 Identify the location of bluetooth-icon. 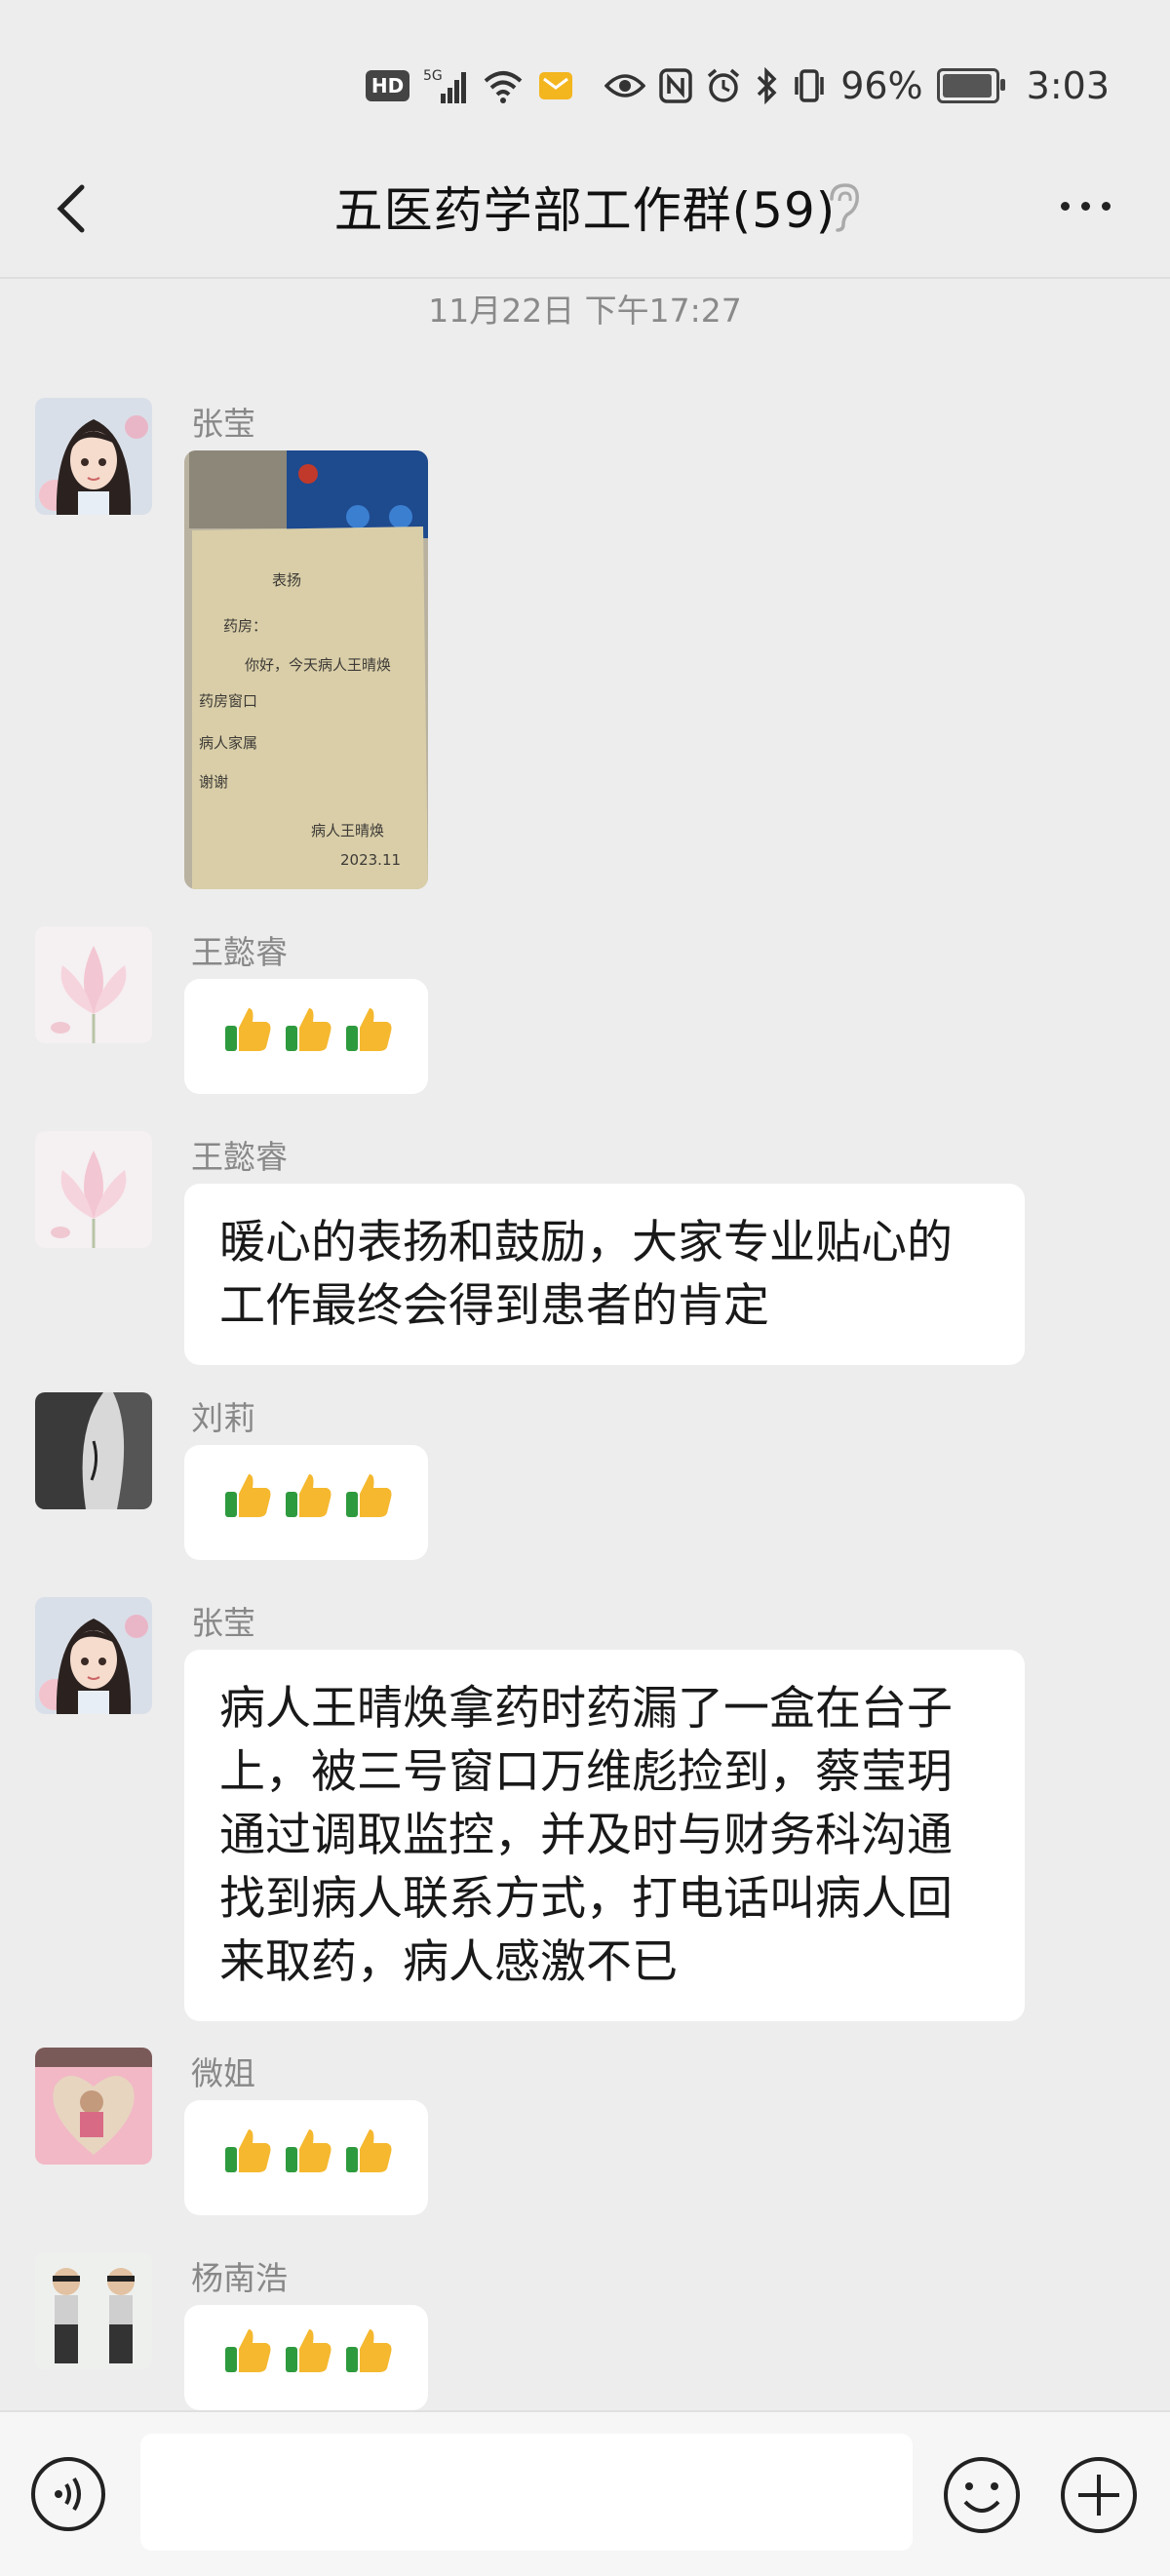
(766, 85).